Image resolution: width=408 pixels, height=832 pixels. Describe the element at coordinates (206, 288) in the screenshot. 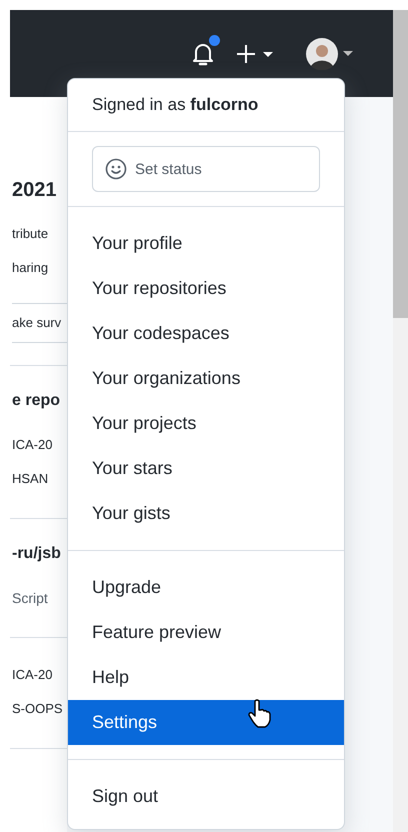

I see `menu-item: Your repositories` at that location.